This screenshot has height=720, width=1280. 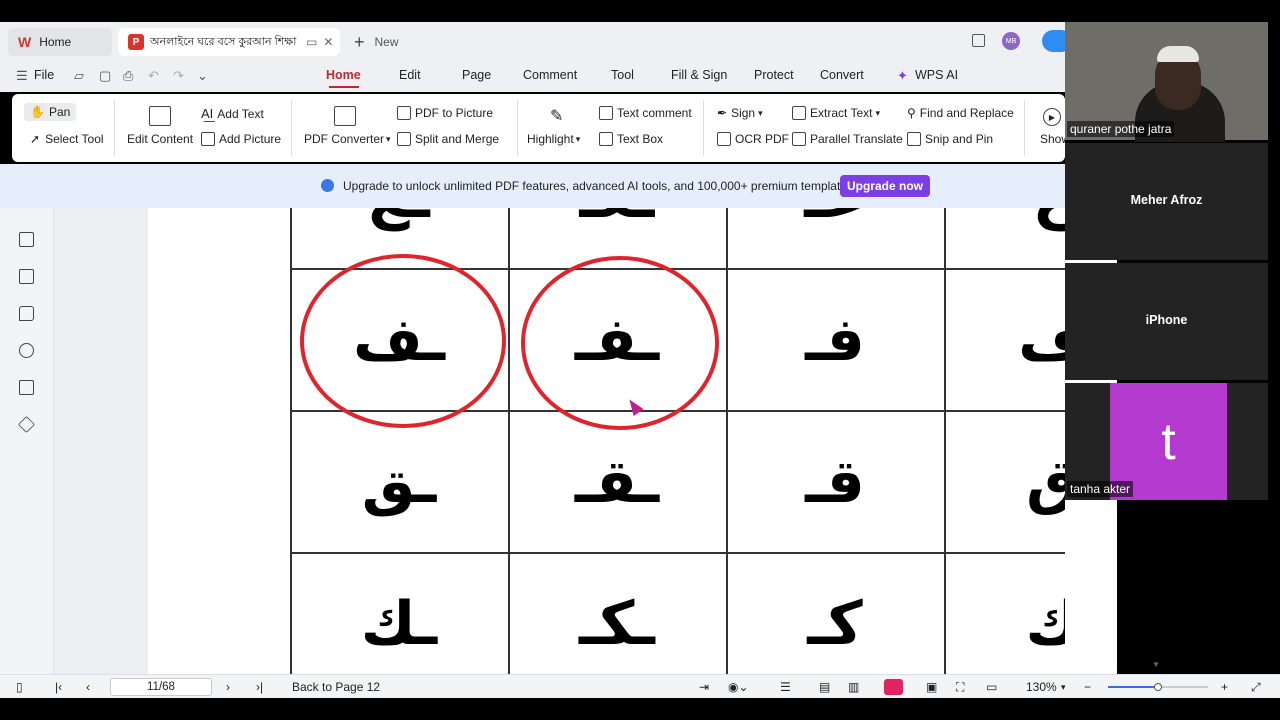 What do you see at coordinates (842, 75) in the screenshot?
I see `menu-convert: Convert` at bounding box center [842, 75].